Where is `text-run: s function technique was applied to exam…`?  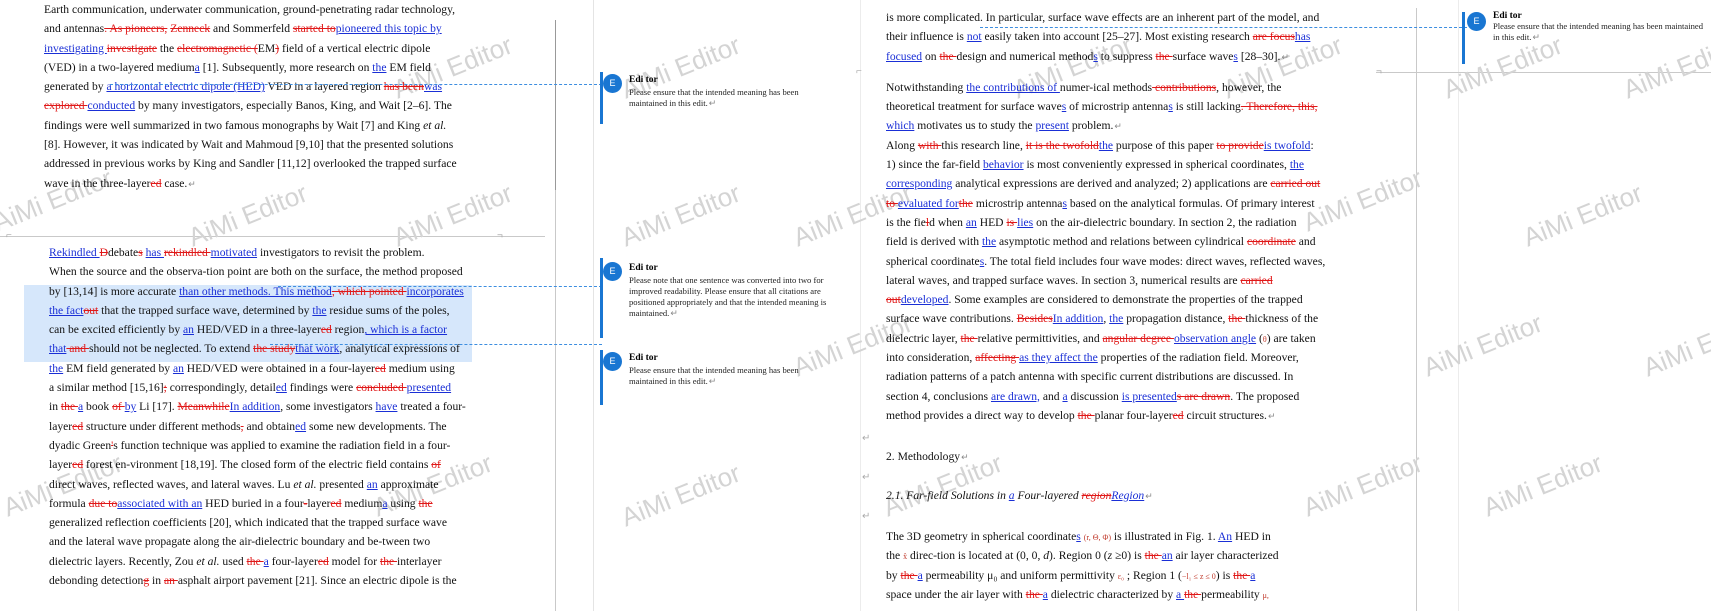 text-run: s function technique was applied to exam… is located at coordinates (282, 445).